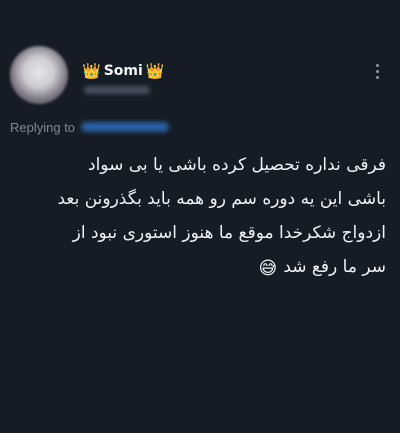 The height and width of the screenshot is (433, 400). Describe the element at coordinates (237, 165) in the screenshot. I see `tweet-text-line: فرقی نداره تحصیل کرده باشی یا بی سواد` at that location.